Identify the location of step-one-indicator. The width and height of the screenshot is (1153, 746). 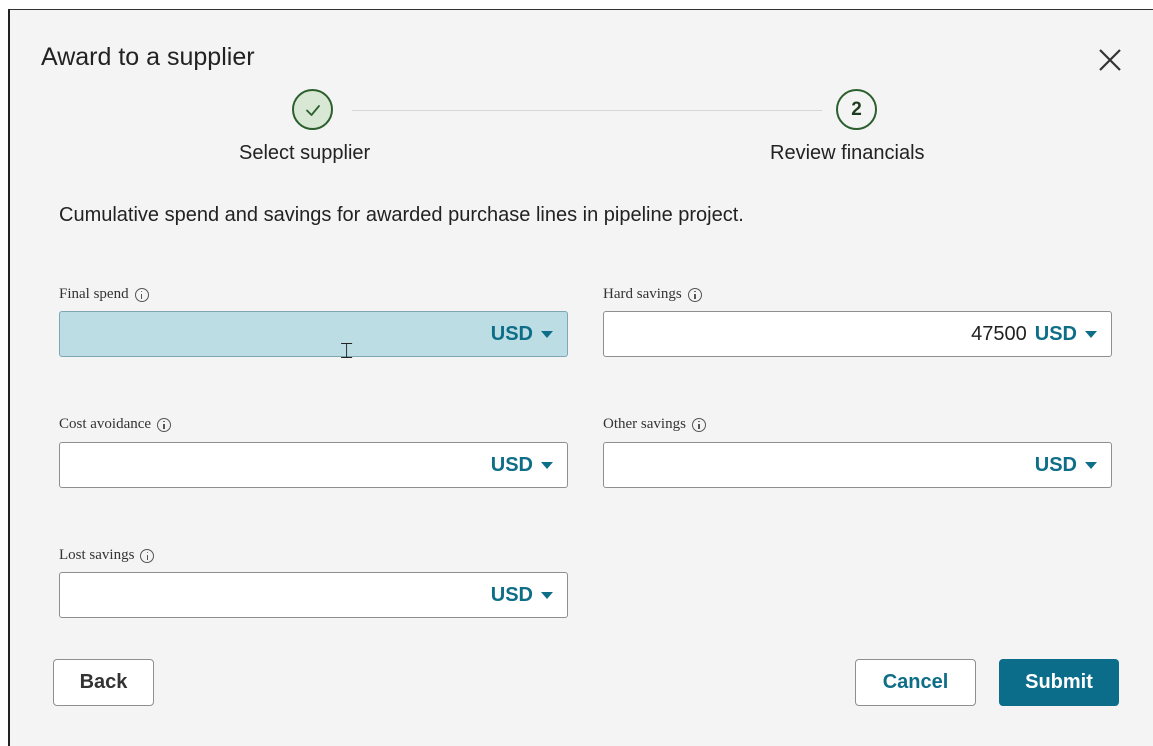
(312, 109).